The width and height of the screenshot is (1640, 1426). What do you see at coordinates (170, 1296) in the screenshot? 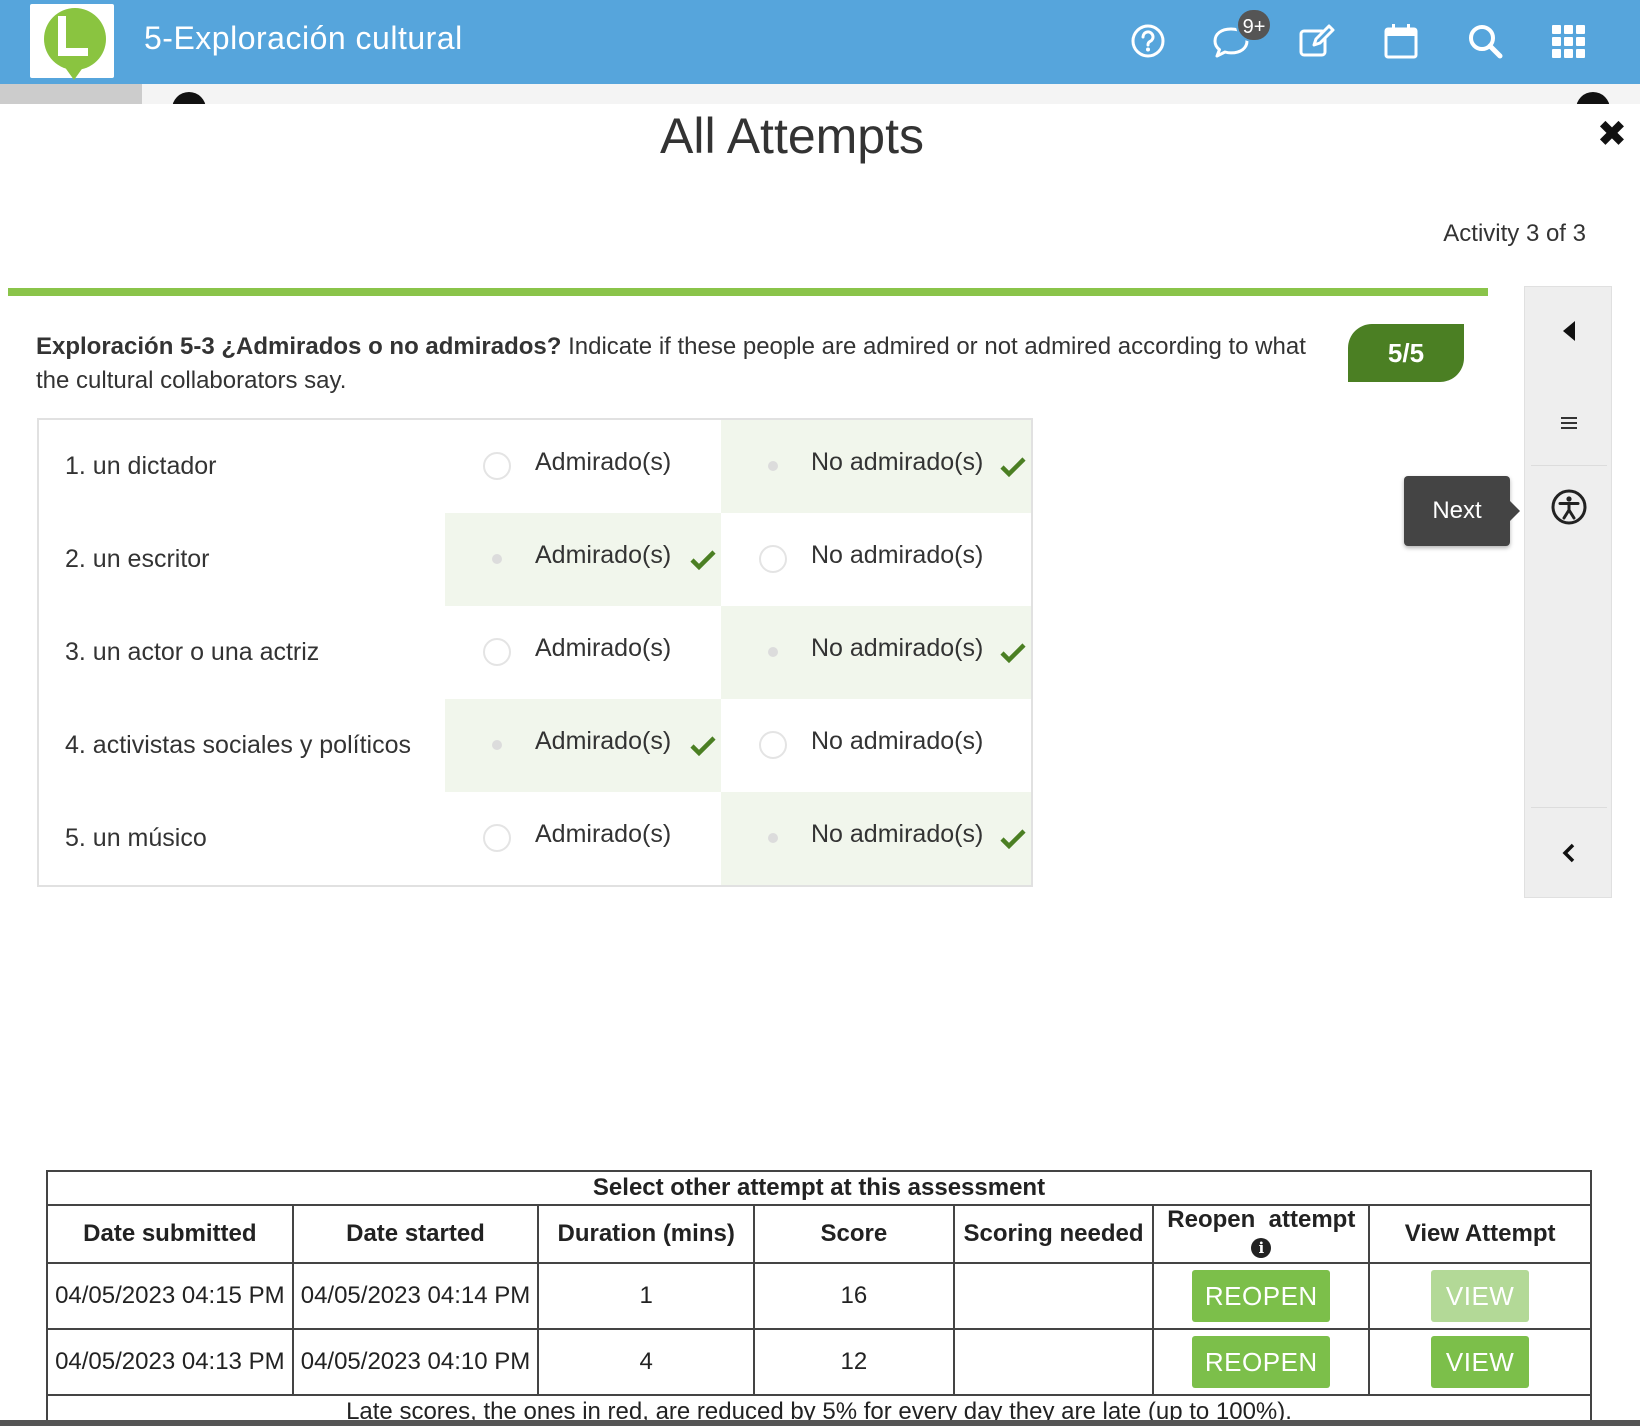
I see `cell-date-submitted: 04/05/2023 04:15 PM` at bounding box center [170, 1296].